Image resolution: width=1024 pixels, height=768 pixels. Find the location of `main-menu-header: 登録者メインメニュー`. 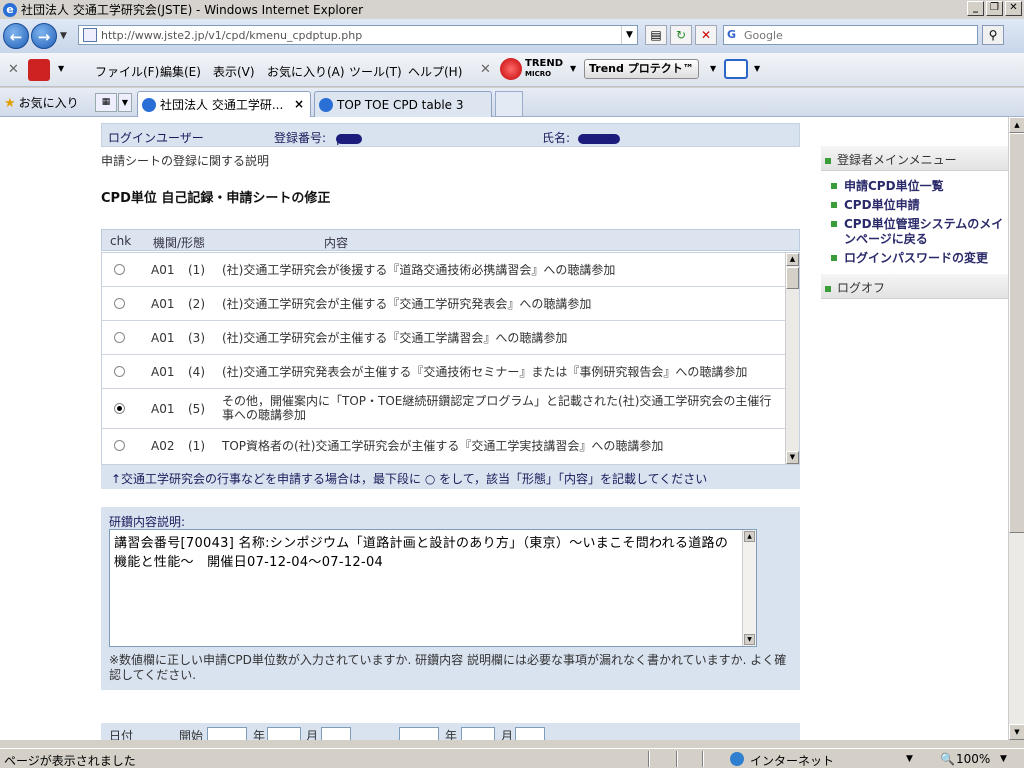

main-menu-header: 登録者メインメニュー is located at coordinates (914, 158).